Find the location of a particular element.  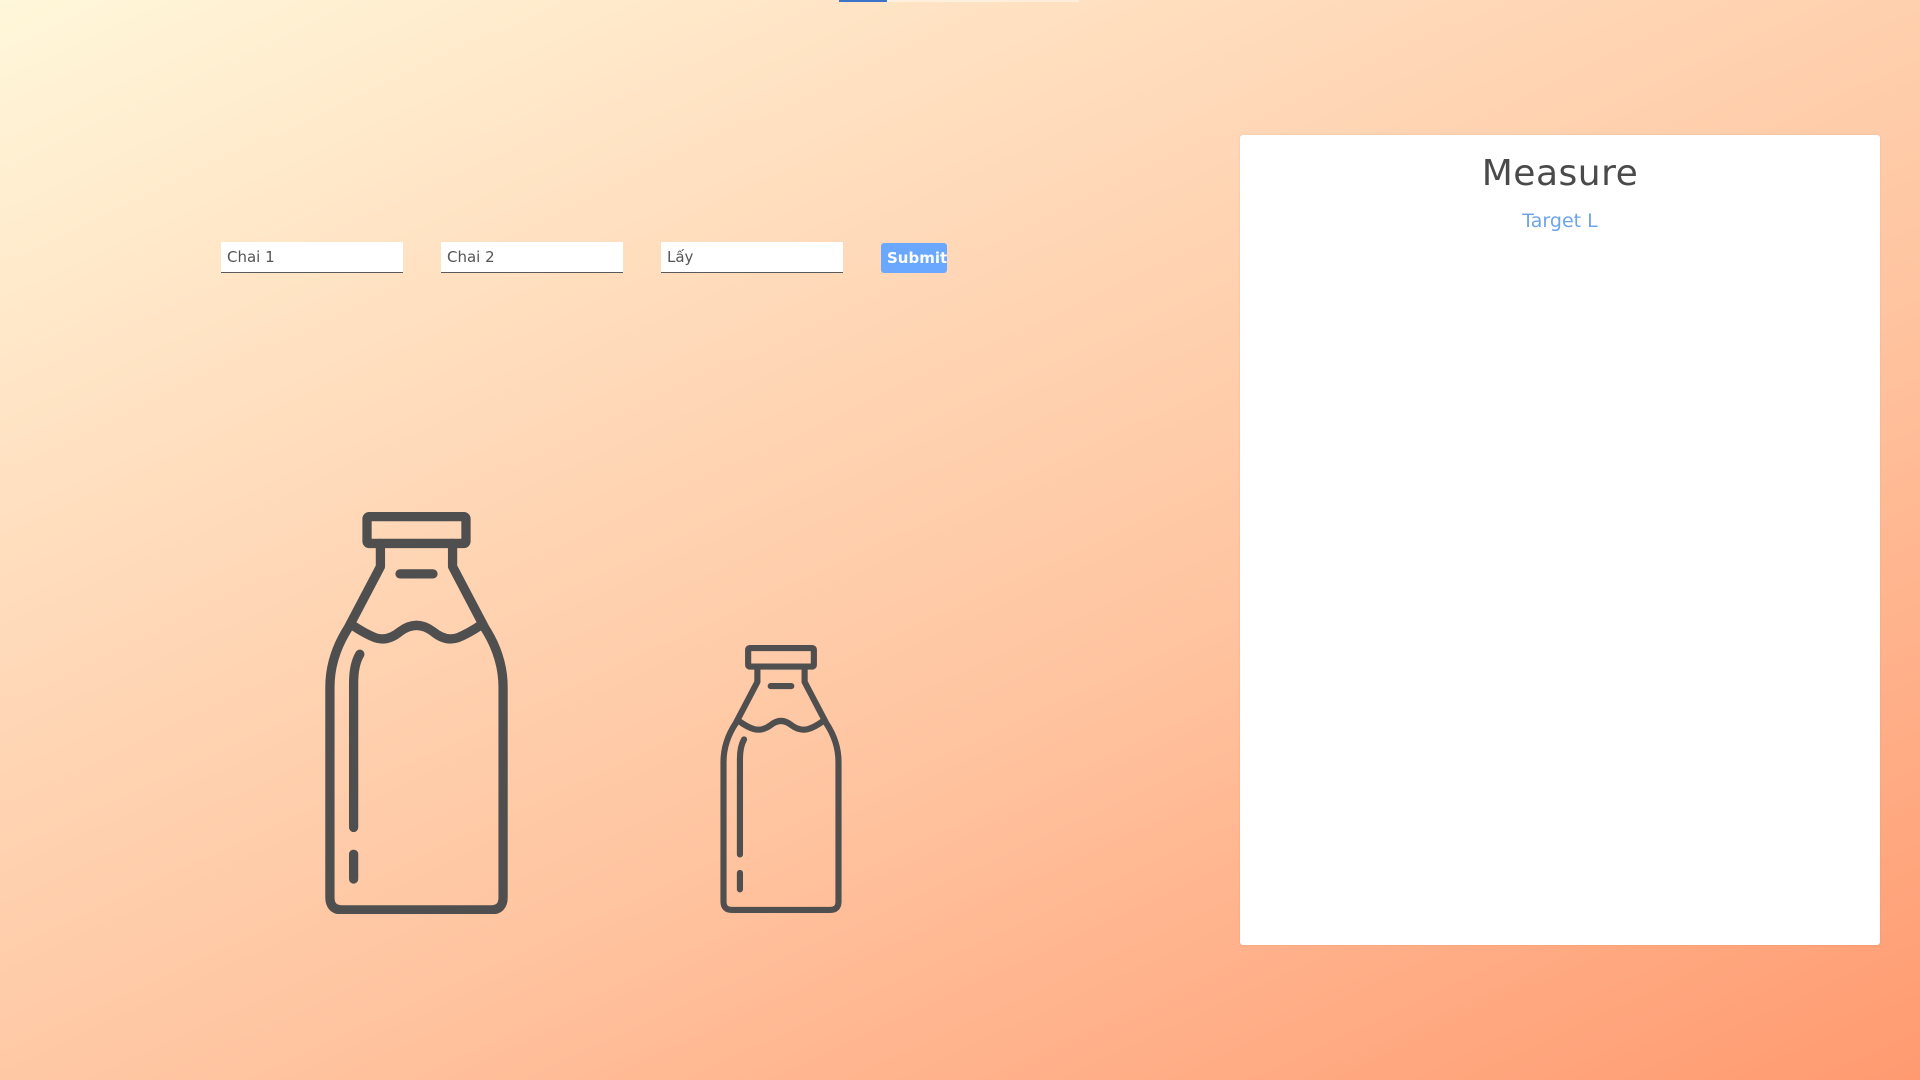

submit-button: Submit is located at coordinates (914, 258).